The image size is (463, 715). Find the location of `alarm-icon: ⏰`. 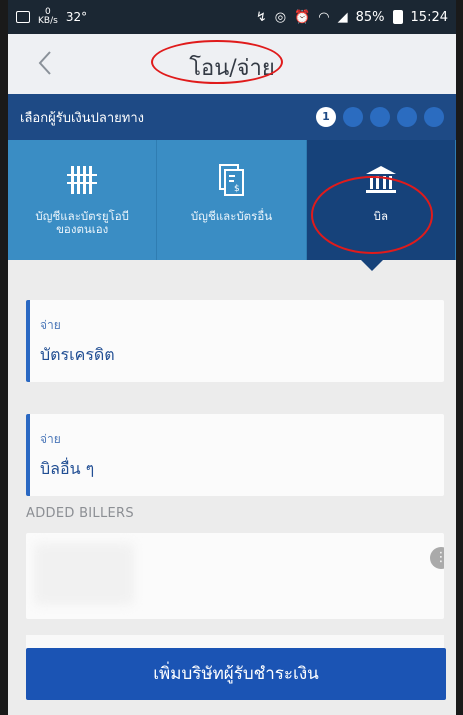

alarm-icon: ⏰ is located at coordinates (302, 17).